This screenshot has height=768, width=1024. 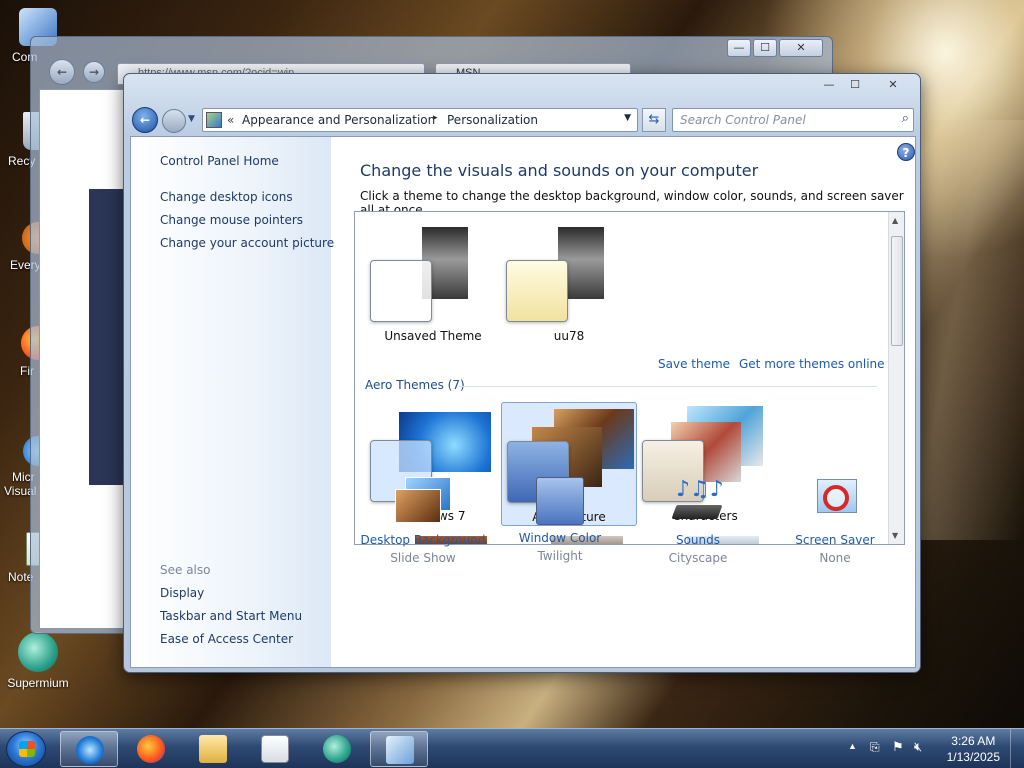 I want to click on window-color-setting: Window Color Twilight, so click(x=560, y=520).